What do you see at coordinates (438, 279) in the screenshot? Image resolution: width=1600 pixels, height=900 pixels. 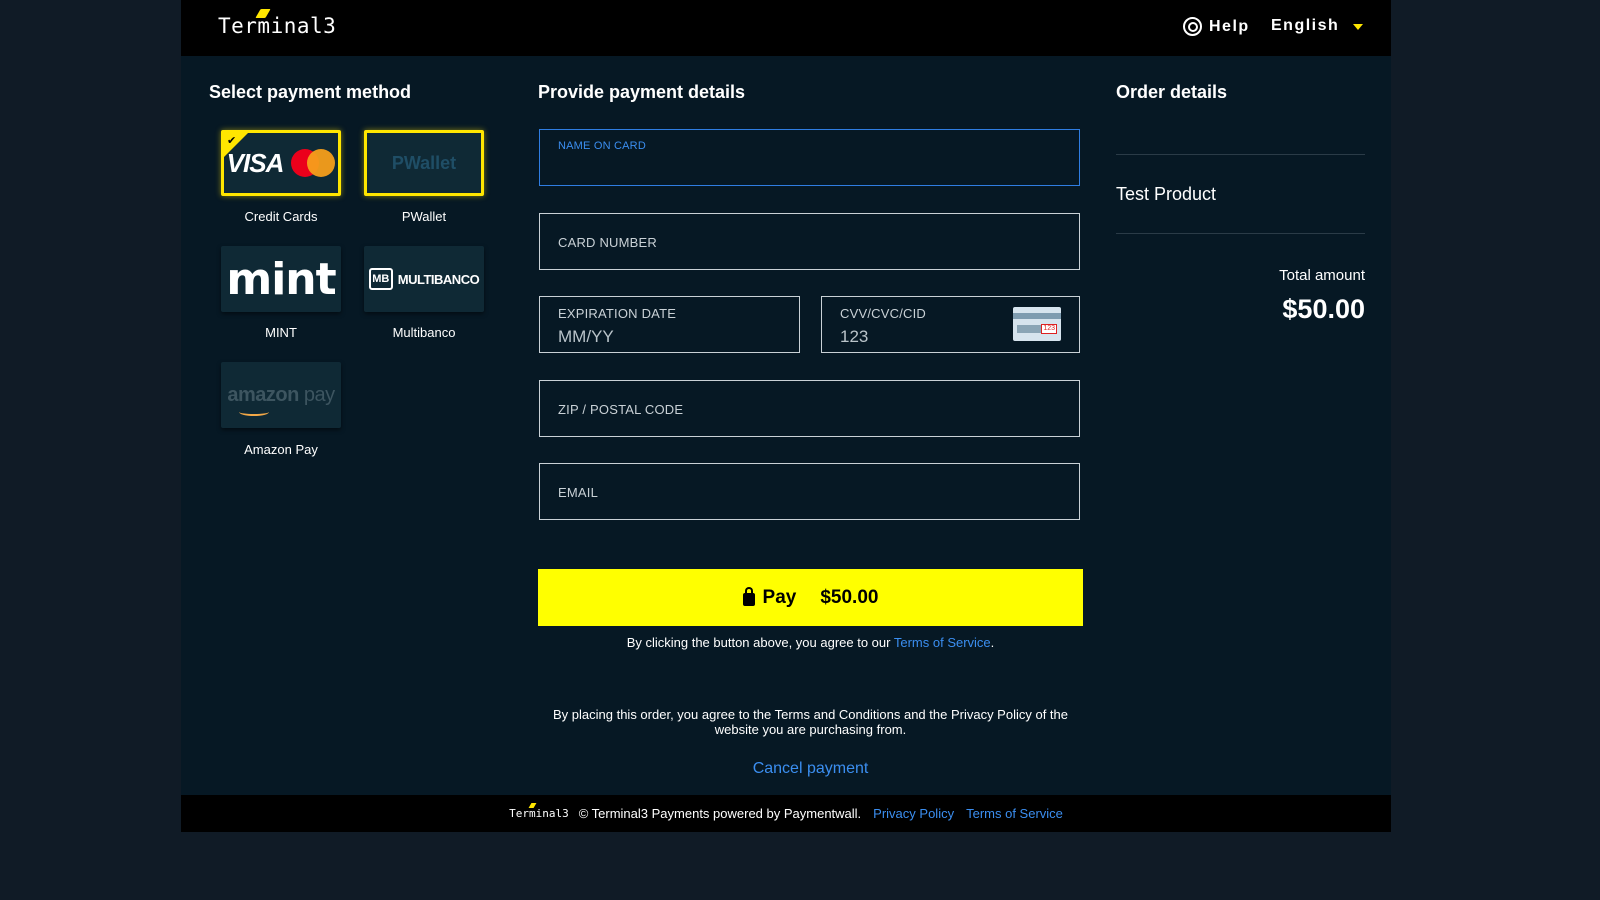 I see `multibanco-logo-text: MULTIBANCO` at bounding box center [438, 279].